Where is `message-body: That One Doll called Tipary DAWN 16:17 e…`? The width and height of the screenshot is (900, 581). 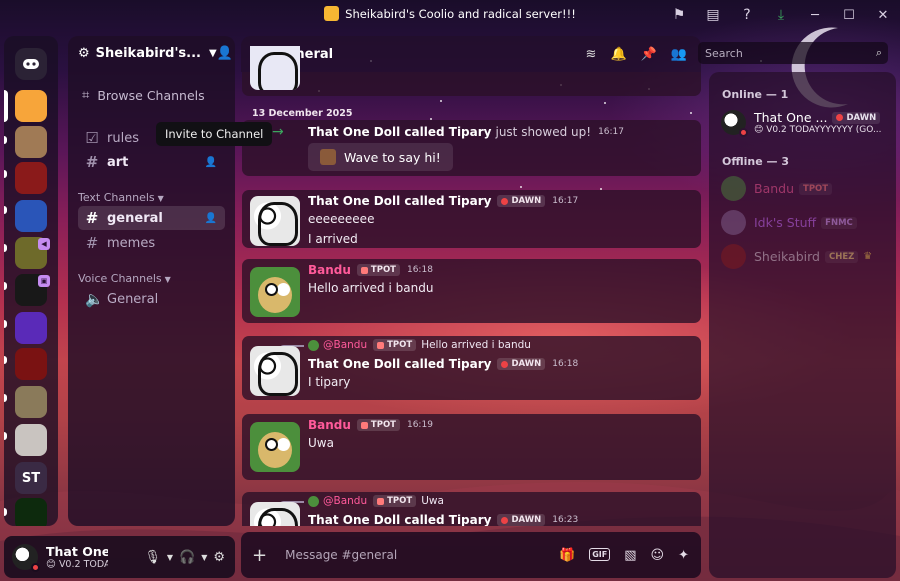 message-body: That One Doll called Tipary DAWN 16:17 e… is located at coordinates (500, 221).